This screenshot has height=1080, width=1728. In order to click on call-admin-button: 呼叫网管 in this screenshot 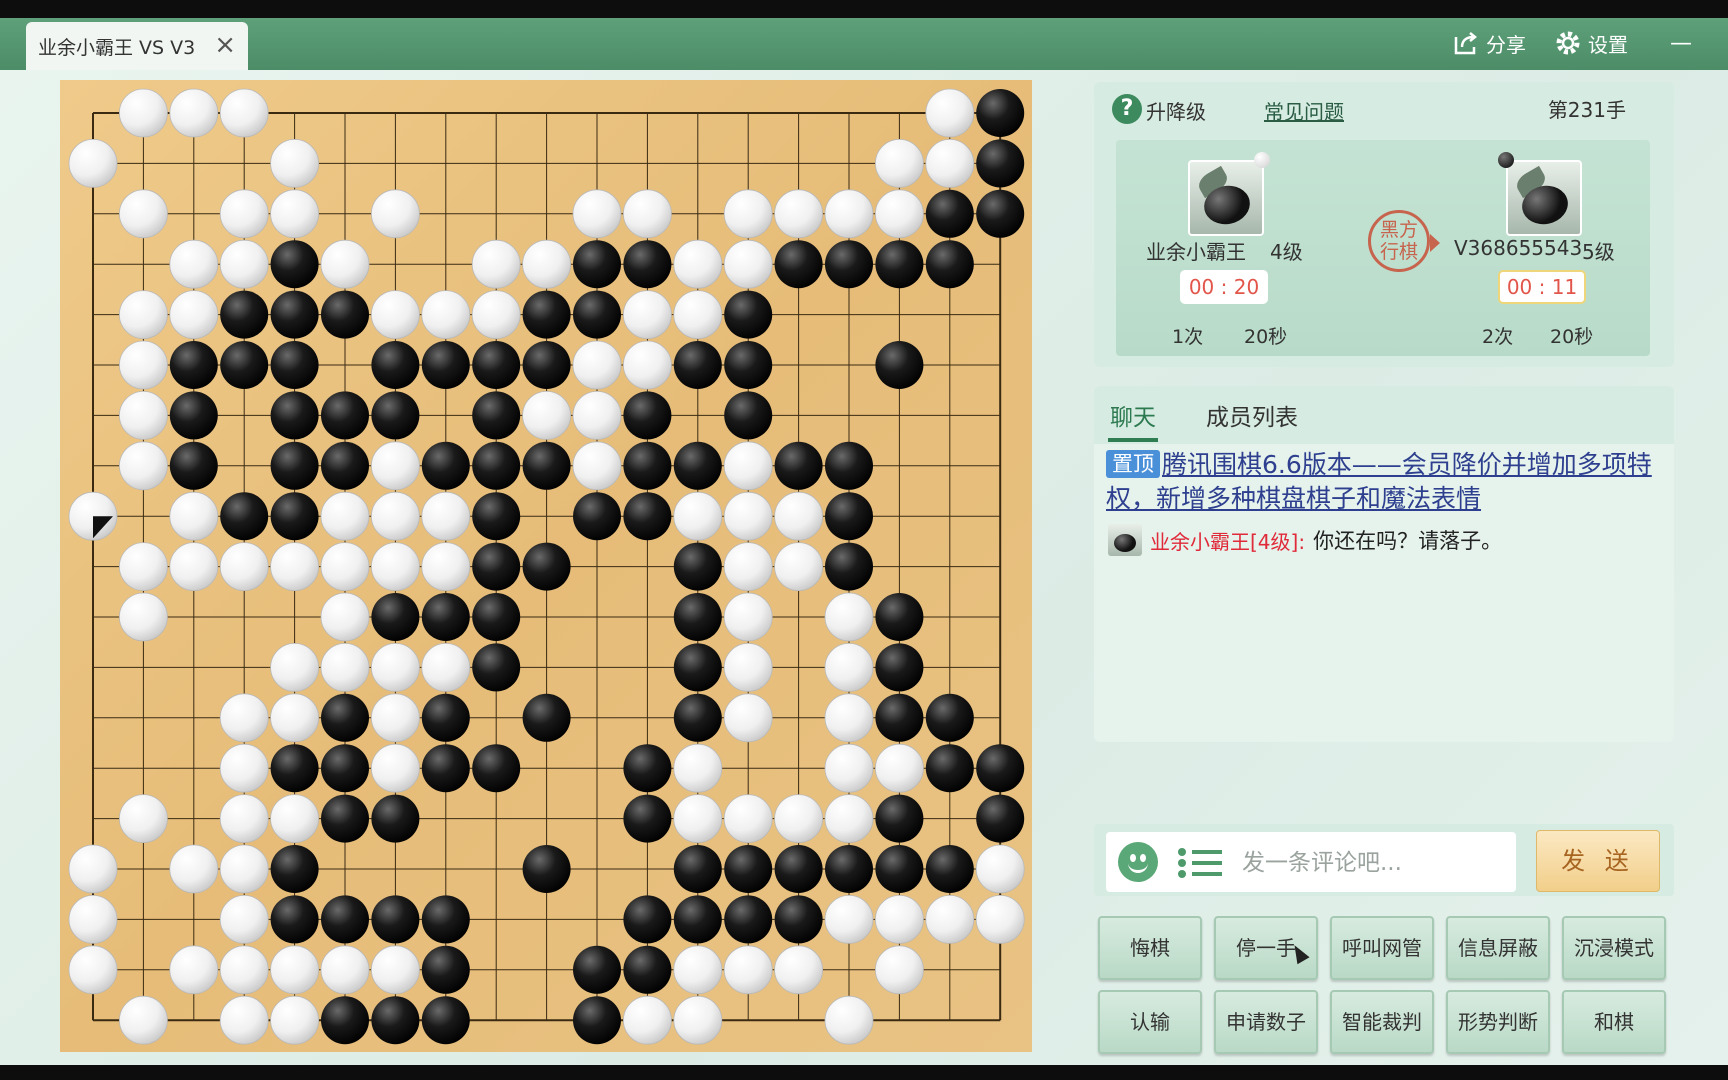, I will do `click(1382, 948)`.